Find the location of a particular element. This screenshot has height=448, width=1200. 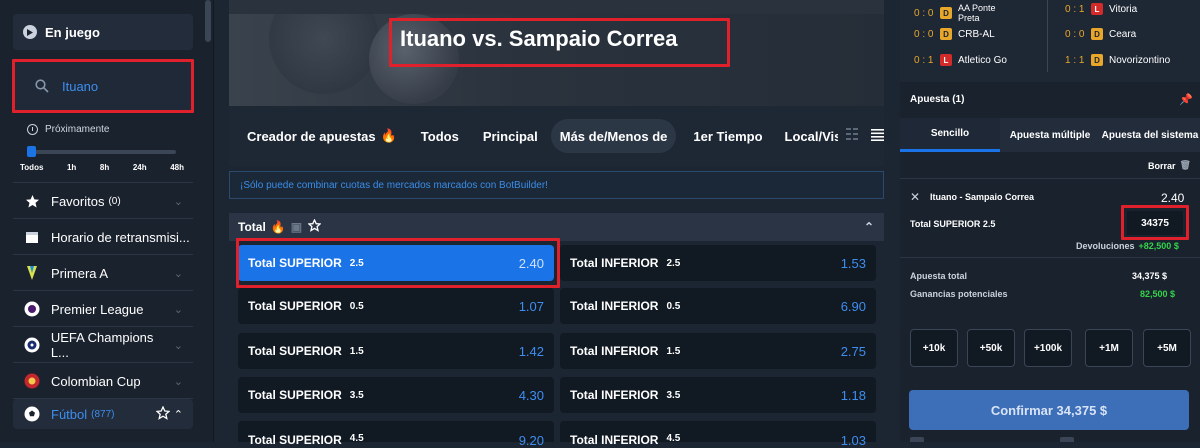

tab-all: Todos is located at coordinates (440, 136).